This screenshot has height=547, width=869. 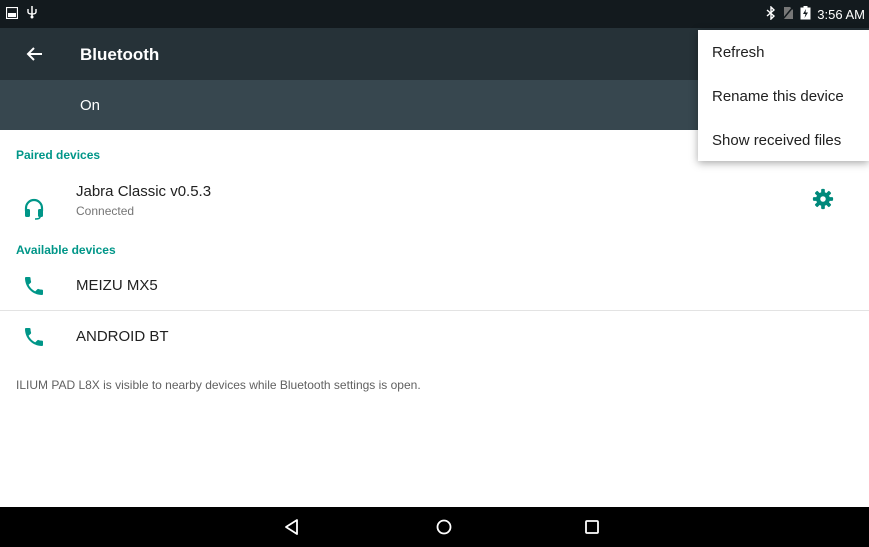 What do you see at coordinates (58, 155) in the screenshot?
I see `paired-devices-header: Paired devices` at bounding box center [58, 155].